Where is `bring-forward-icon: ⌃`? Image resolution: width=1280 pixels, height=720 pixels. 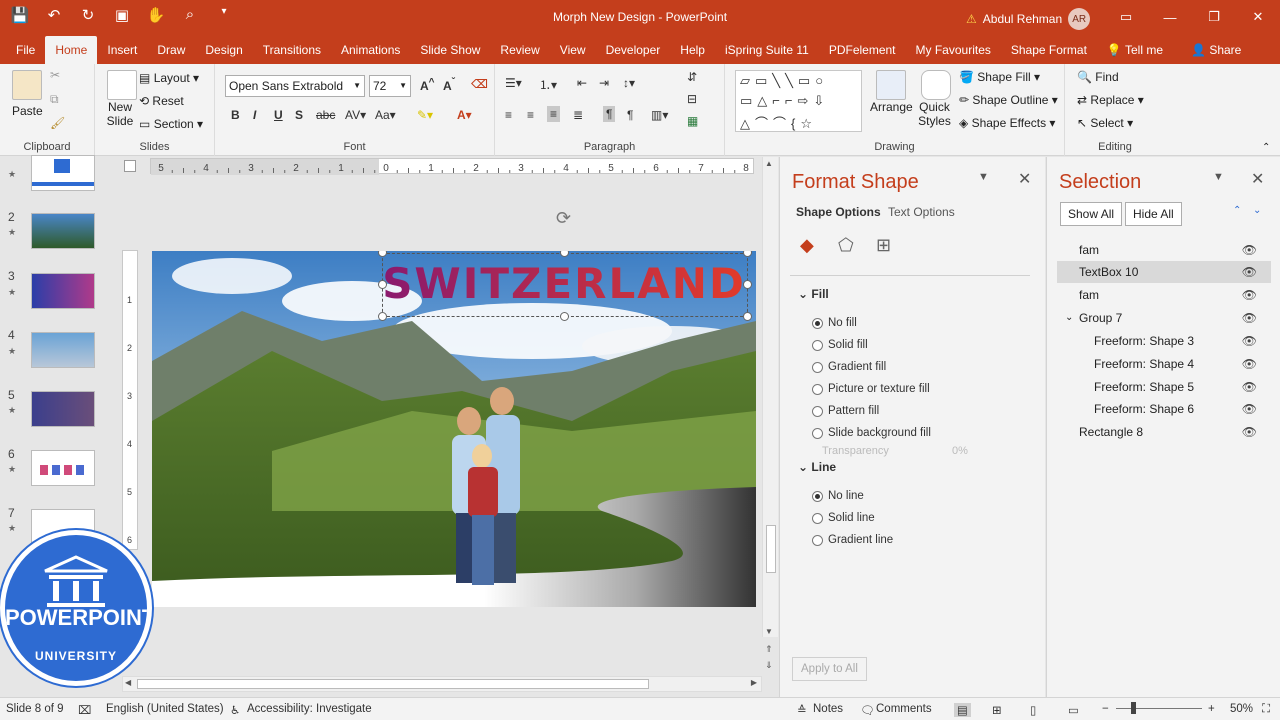
bring-forward-icon: ⌃ is located at coordinates (1237, 210).